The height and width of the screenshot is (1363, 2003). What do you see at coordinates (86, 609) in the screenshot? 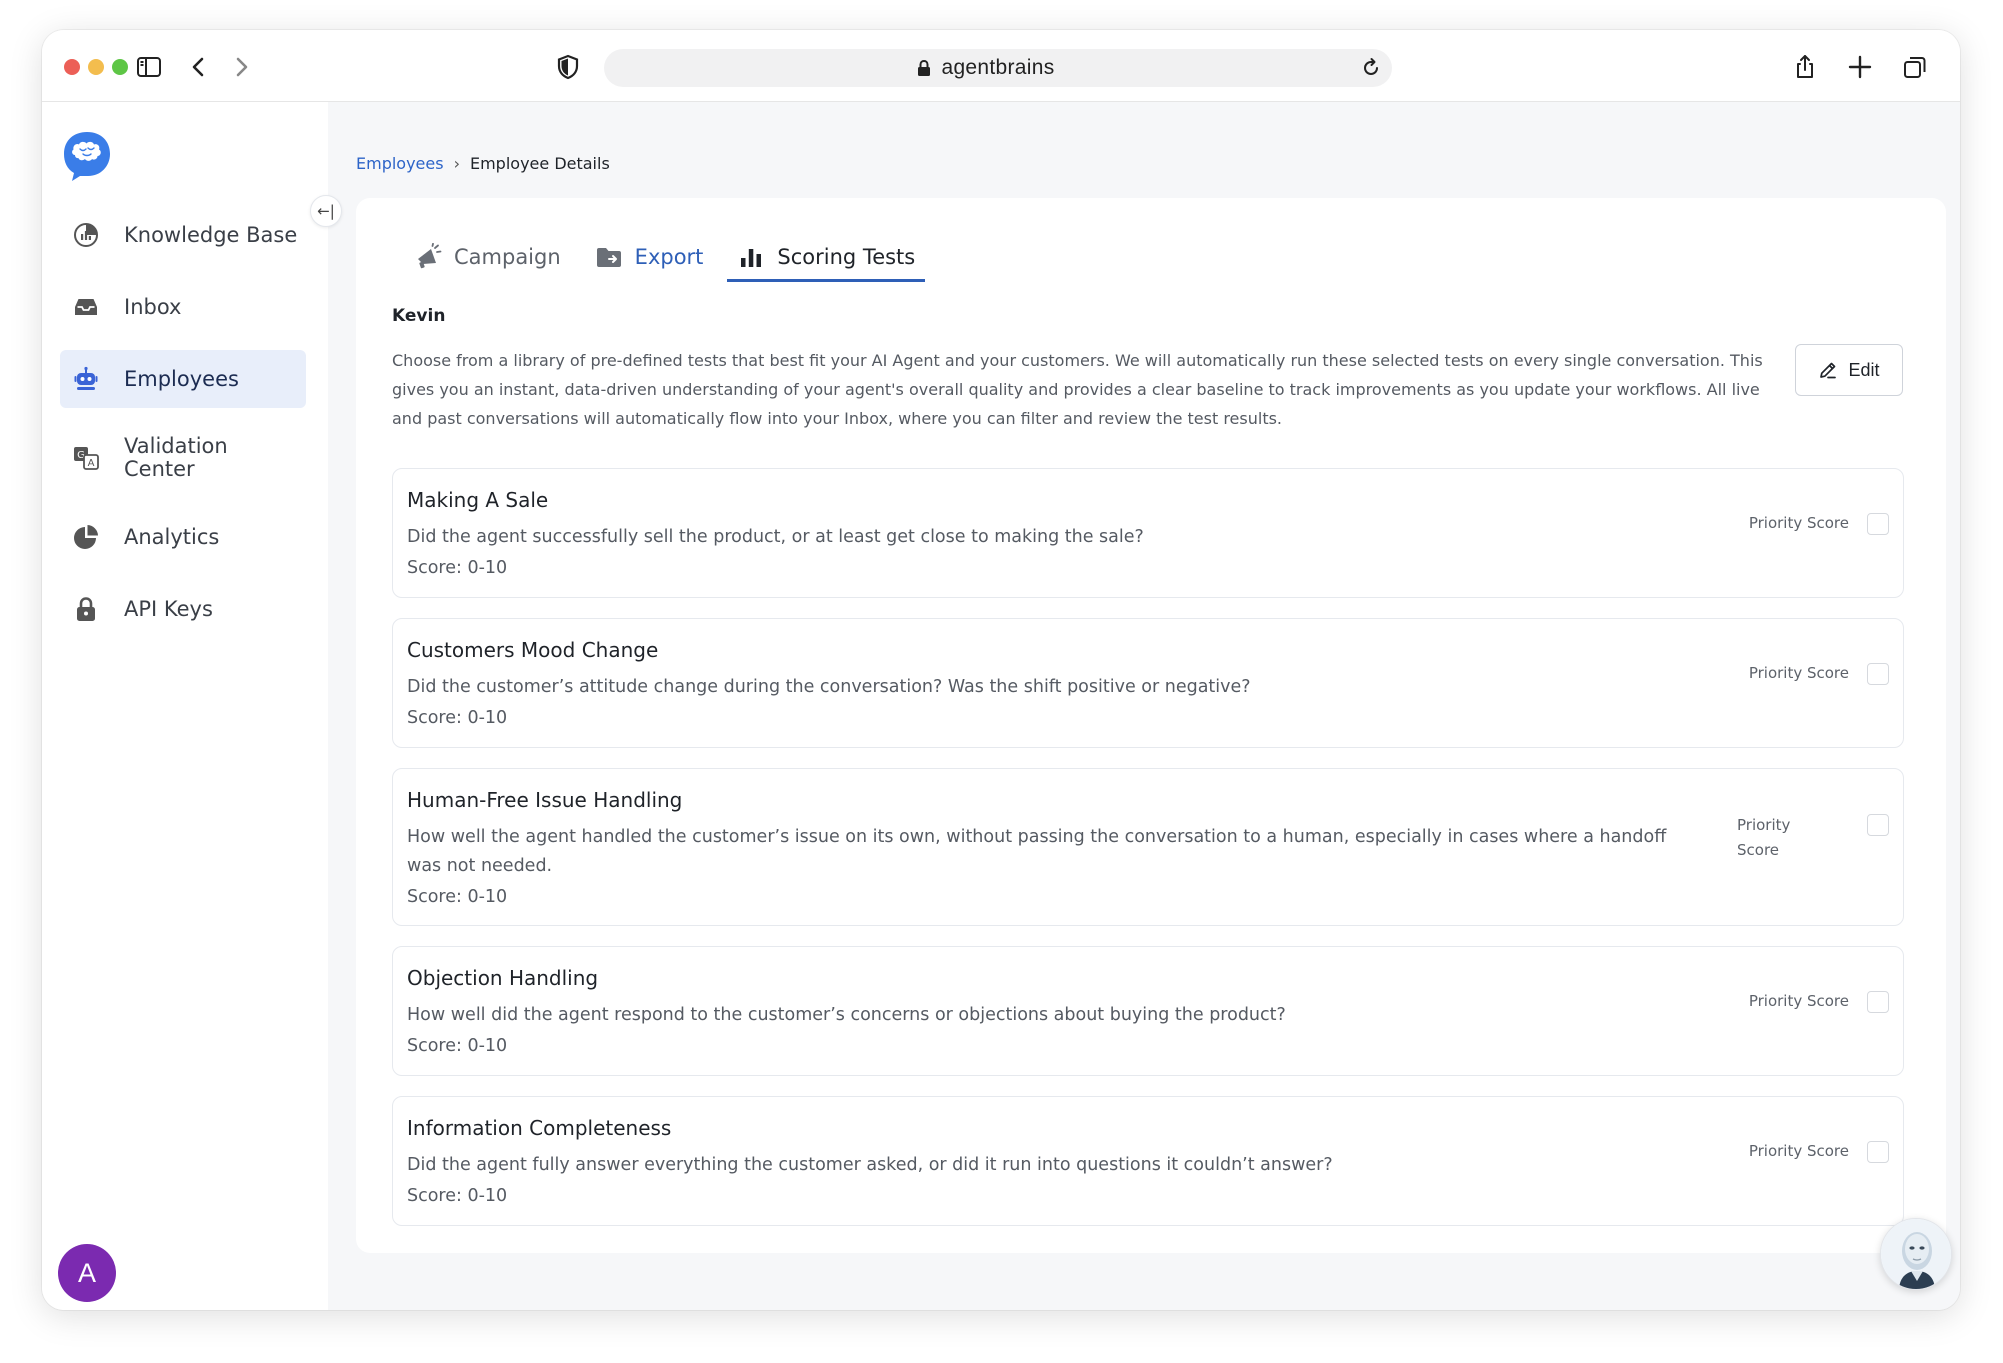
I see `lock-icon` at bounding box center [86, 609].